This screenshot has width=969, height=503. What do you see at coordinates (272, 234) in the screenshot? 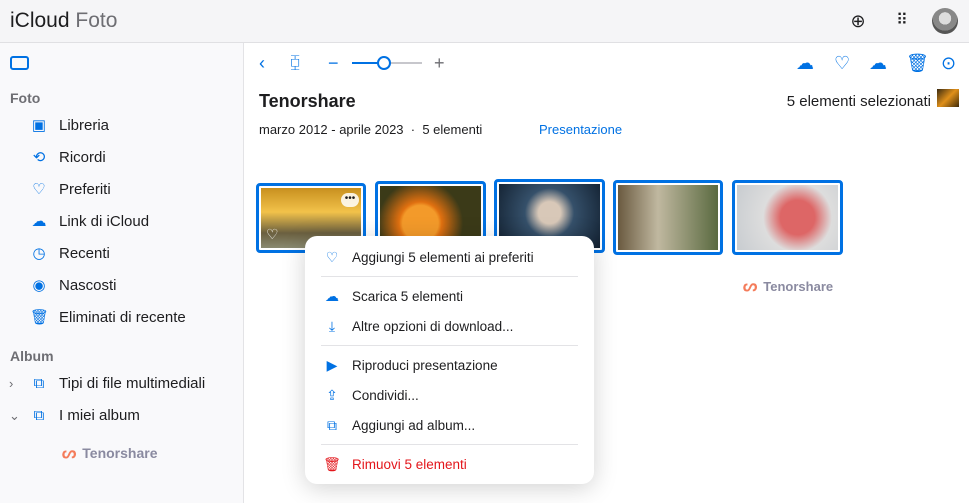
I see `photo-heart-icon: ♡` at bounding box center [272, 234].